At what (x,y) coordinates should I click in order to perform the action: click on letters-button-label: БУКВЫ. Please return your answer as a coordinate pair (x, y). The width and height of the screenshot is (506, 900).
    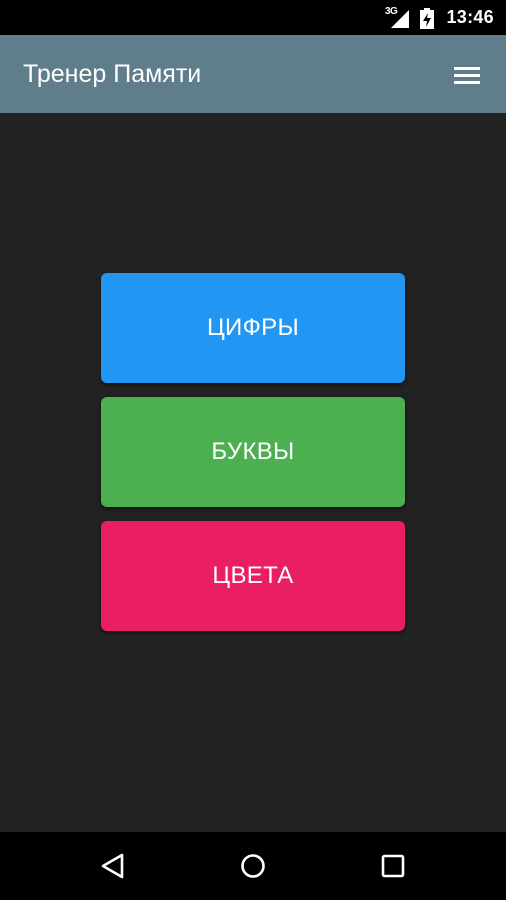
    Looking at the image, I should click on (253, 451).